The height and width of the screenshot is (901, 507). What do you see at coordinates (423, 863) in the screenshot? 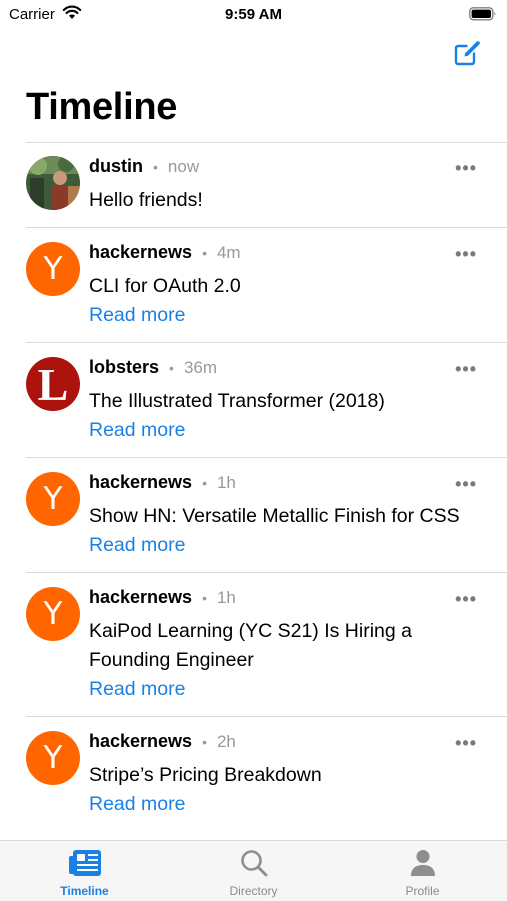
I see `person-icon` at bounding box center [423, 863].